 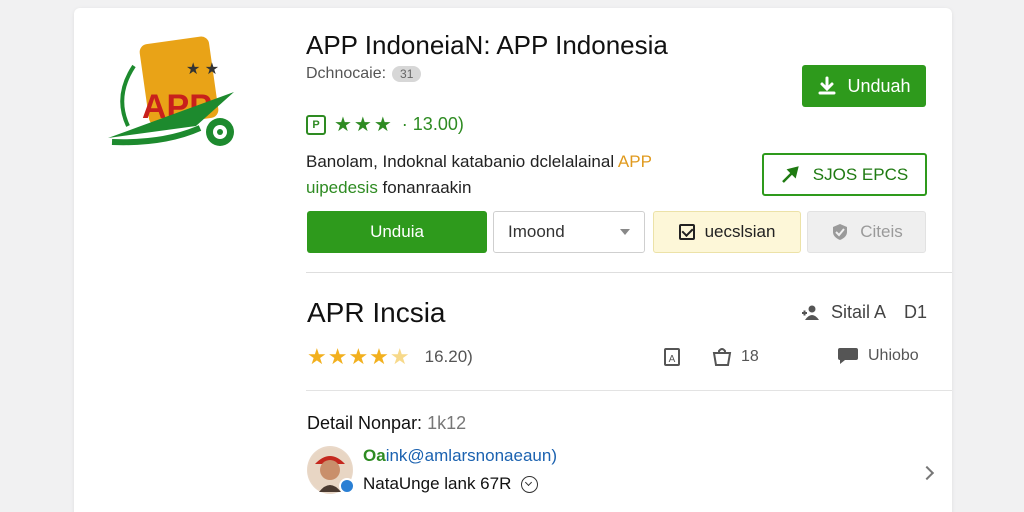 What do you see at coordinates (569, 232) in the screenshot?
I see `version-select: Imoond` at bounding box center [569, 232].